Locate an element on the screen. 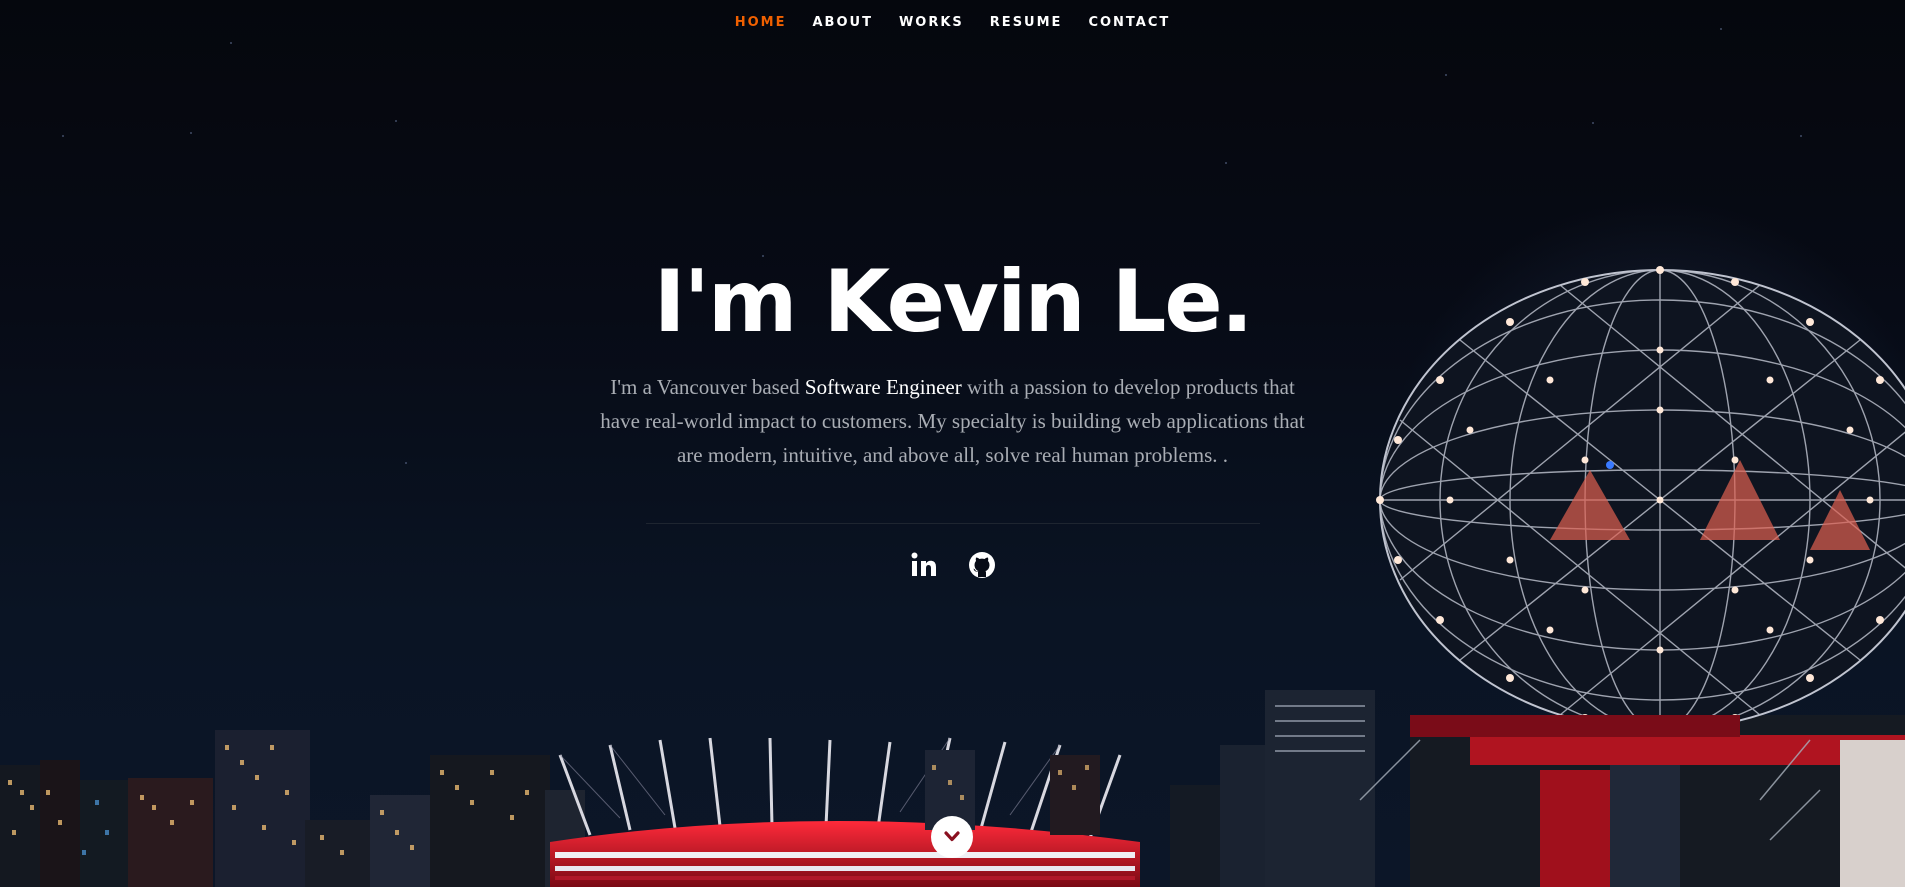 The height and width of the screenshot is (887, 1905). chevron-down-icon is located at coordinates (952, 836).